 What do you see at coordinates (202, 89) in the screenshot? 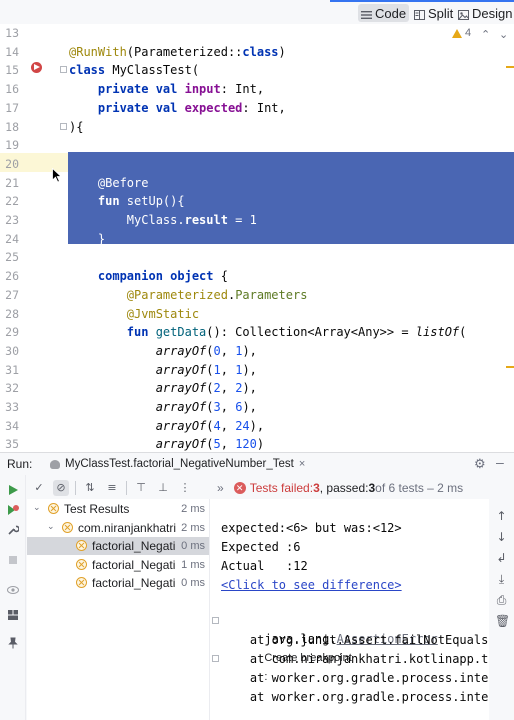
I see `code-token: input` at bounding box center [202, 89].